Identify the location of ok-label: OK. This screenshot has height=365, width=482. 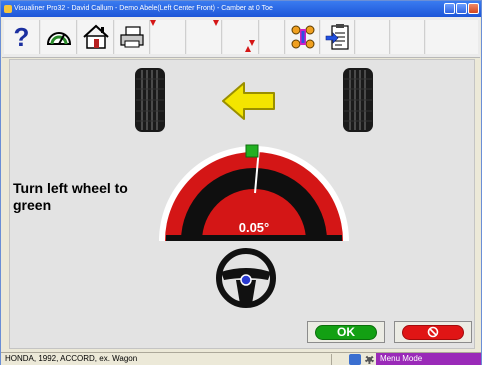
(346, 332).